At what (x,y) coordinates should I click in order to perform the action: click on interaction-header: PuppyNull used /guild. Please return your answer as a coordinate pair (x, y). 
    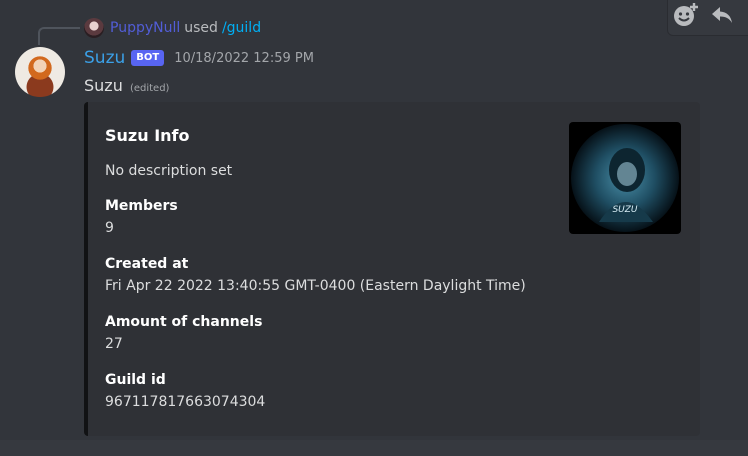
    Looking at the image, I should click on (172, 28).